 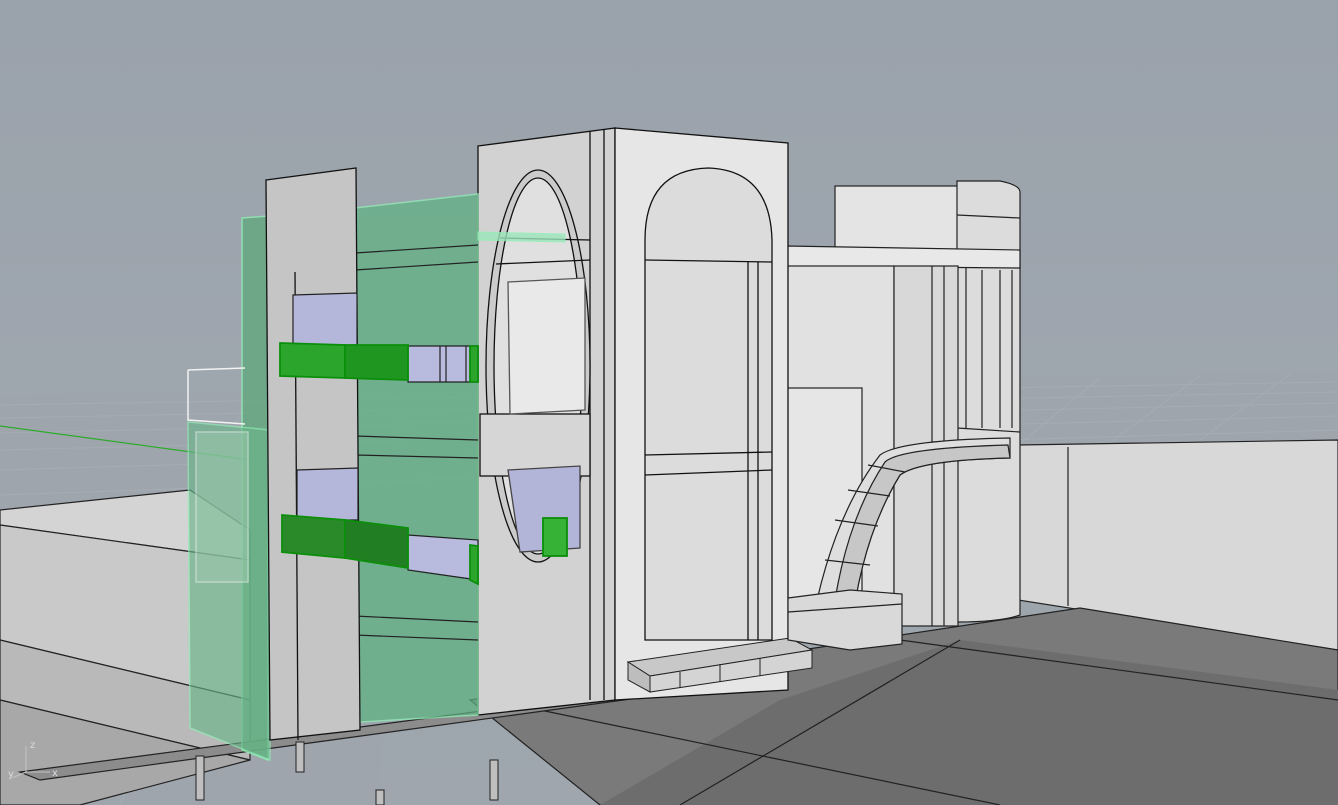 I want to click on axis-label-z: z, so click(x=33, y=745).